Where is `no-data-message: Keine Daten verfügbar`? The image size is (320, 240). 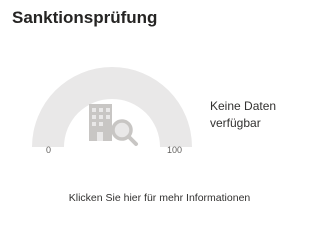 no-data-message: Keine Daten verfügbar is located at coordinates (243, 114).